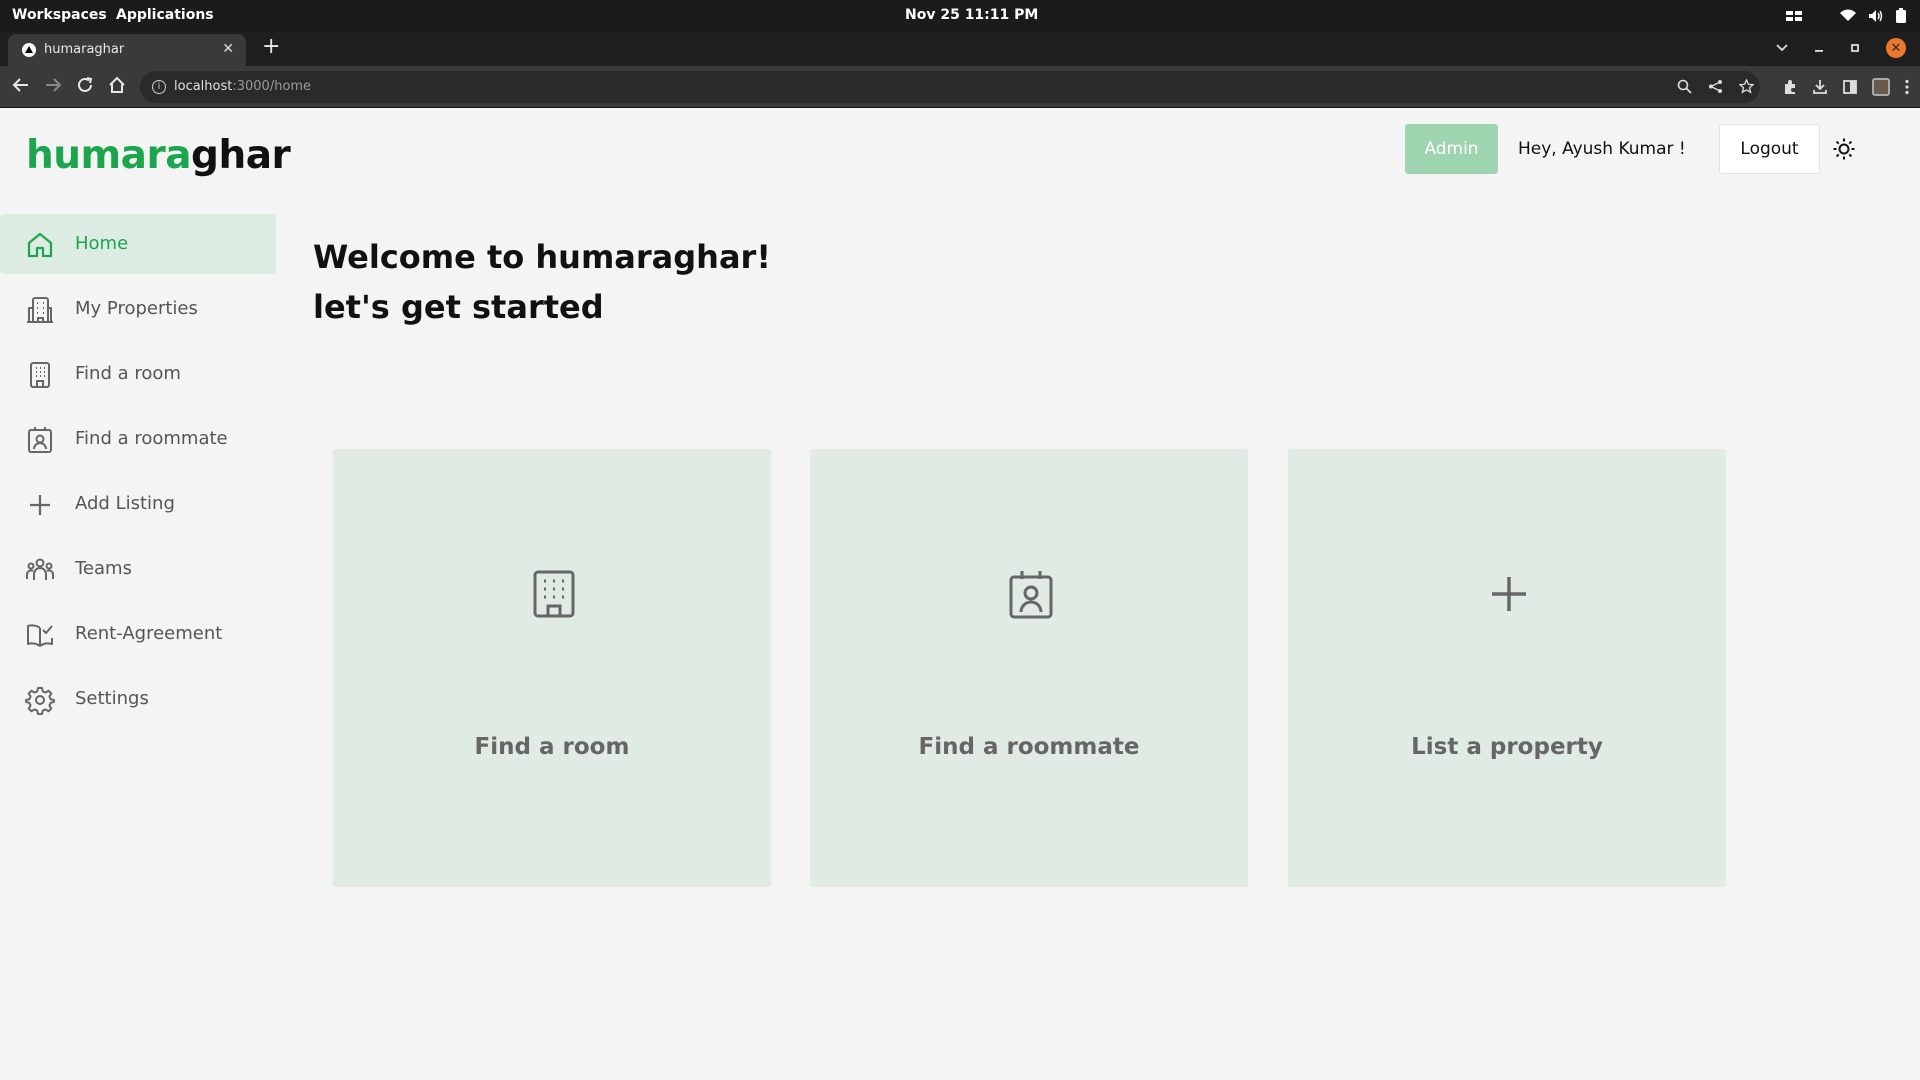  What do you see at coordinates (102, 243) in the screenshot?
I see `sidebar-item-label: Home` at bounding box center [102, 243].